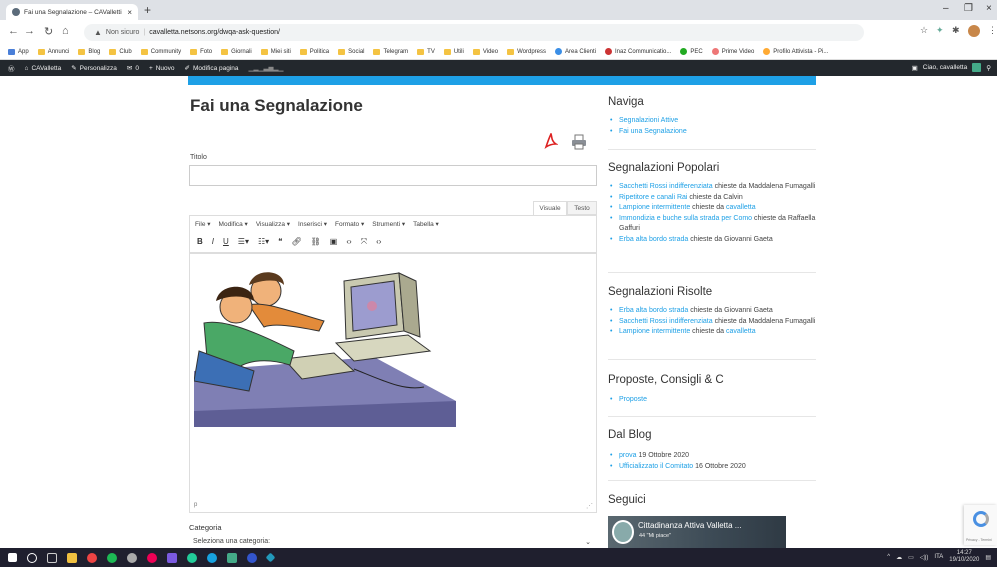  Describe the element at coordinates (741, 207) in the screenshot. I see `author-link: cavalletta` at that location.